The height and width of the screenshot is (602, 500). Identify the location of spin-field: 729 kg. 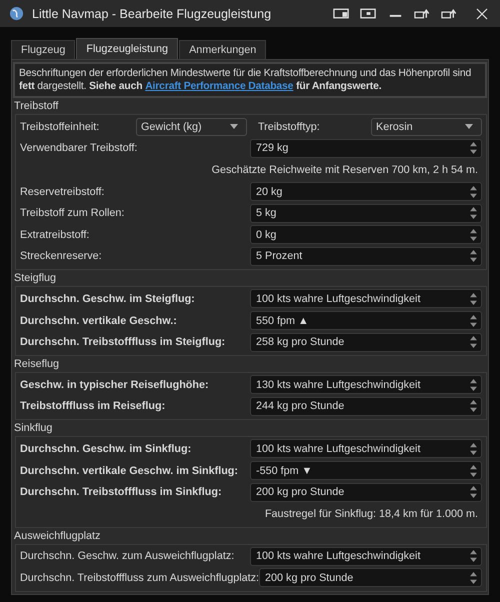
(366, 148).